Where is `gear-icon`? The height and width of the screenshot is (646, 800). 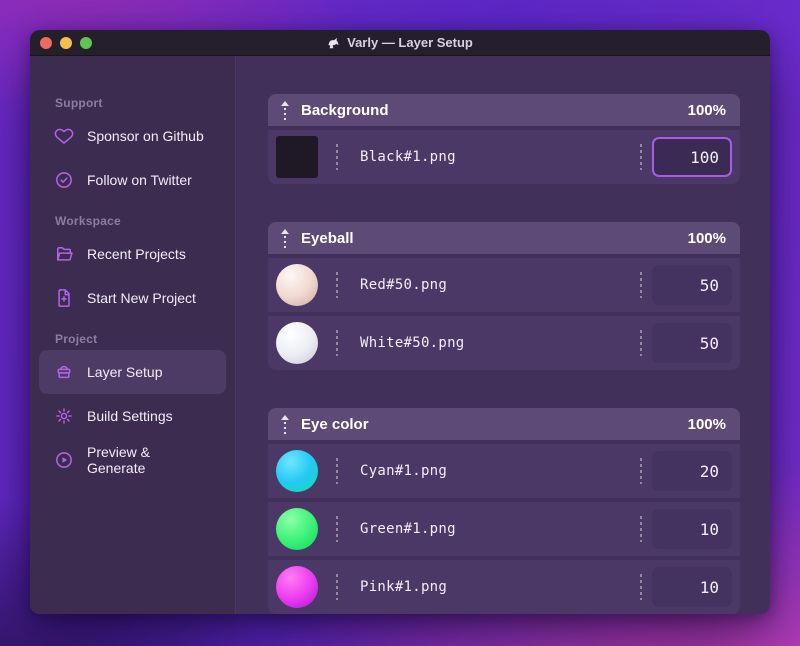
gear-icon is located at coordinates (64, 416).